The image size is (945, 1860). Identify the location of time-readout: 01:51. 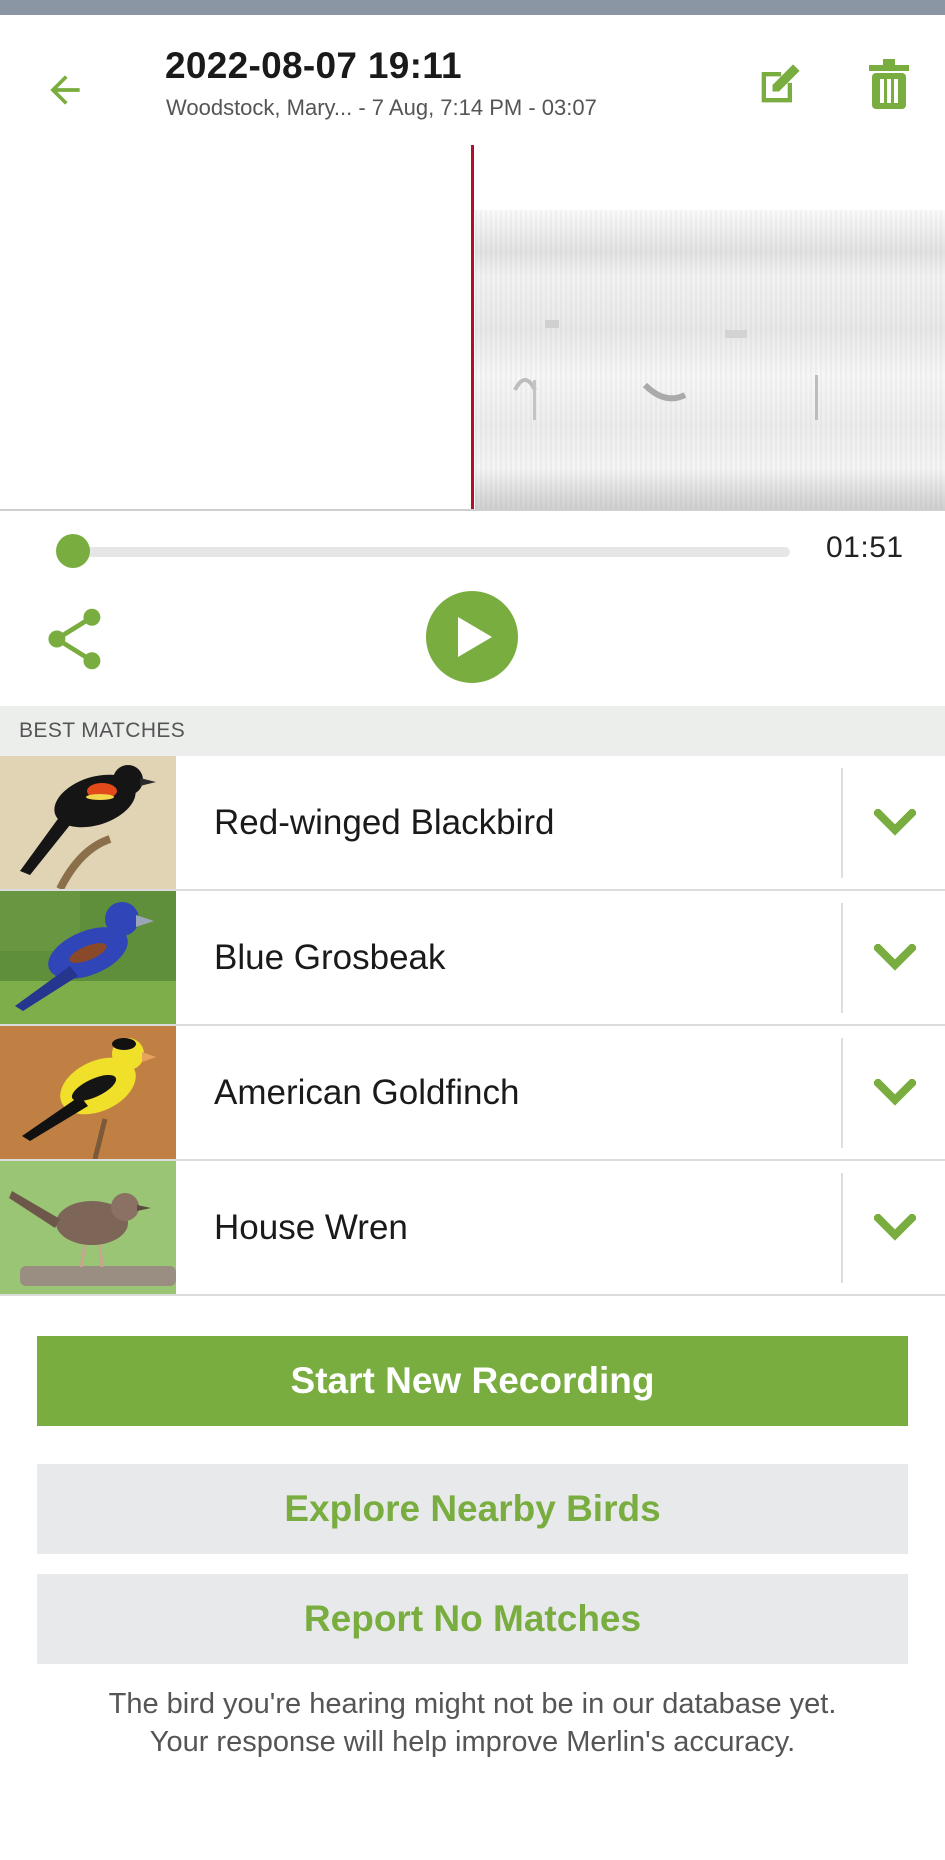
(865, 547).